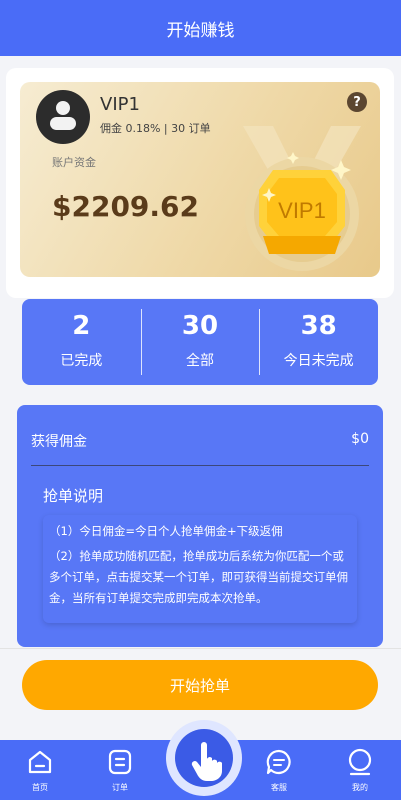 The image size is (401, 800). What do you see at coordinates (81, 342) in the screenshot?
I see `stat-completed: 2 已完成` at bounding box center [81, 342].